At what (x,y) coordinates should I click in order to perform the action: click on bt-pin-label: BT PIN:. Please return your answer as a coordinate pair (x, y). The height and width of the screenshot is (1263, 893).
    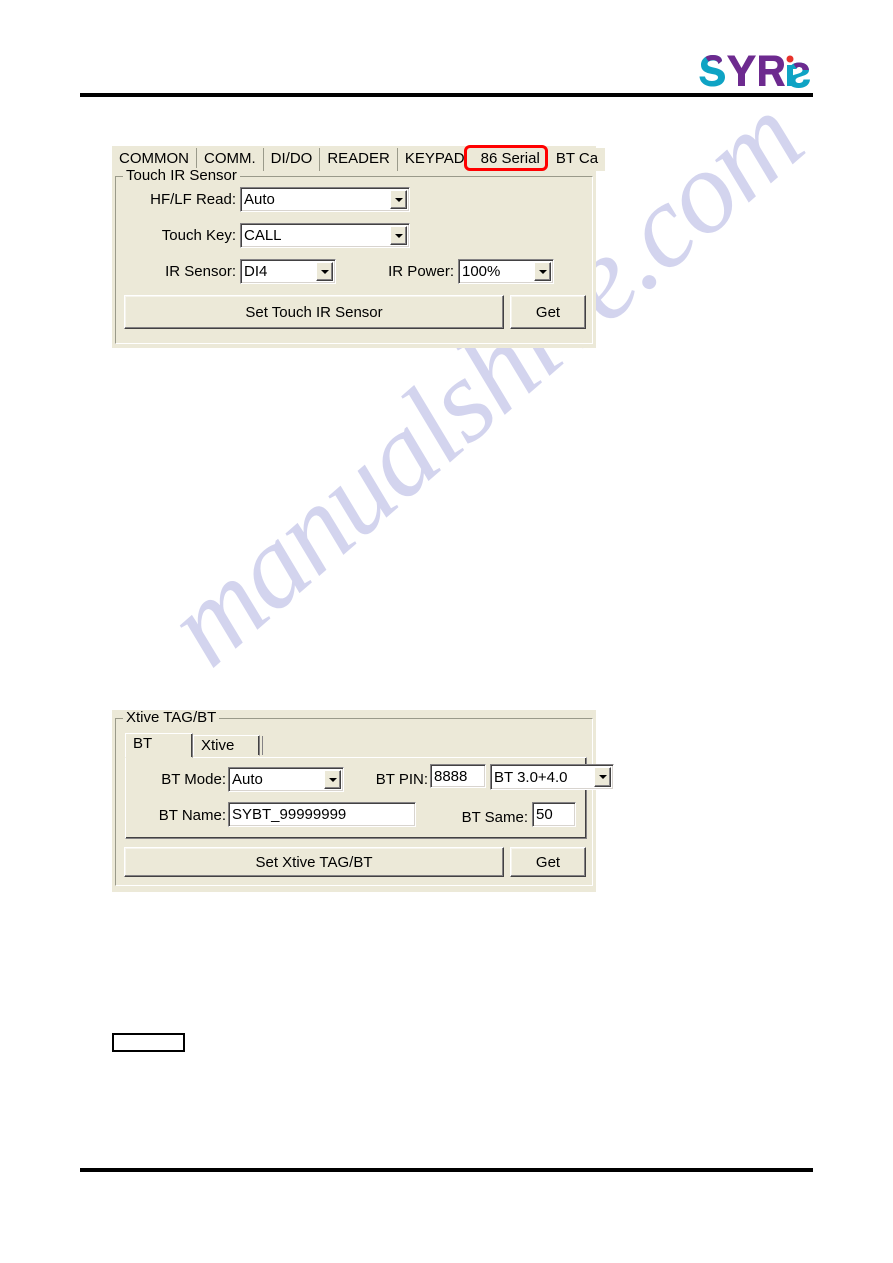
    Looking at the image, I should click on (401, 779).